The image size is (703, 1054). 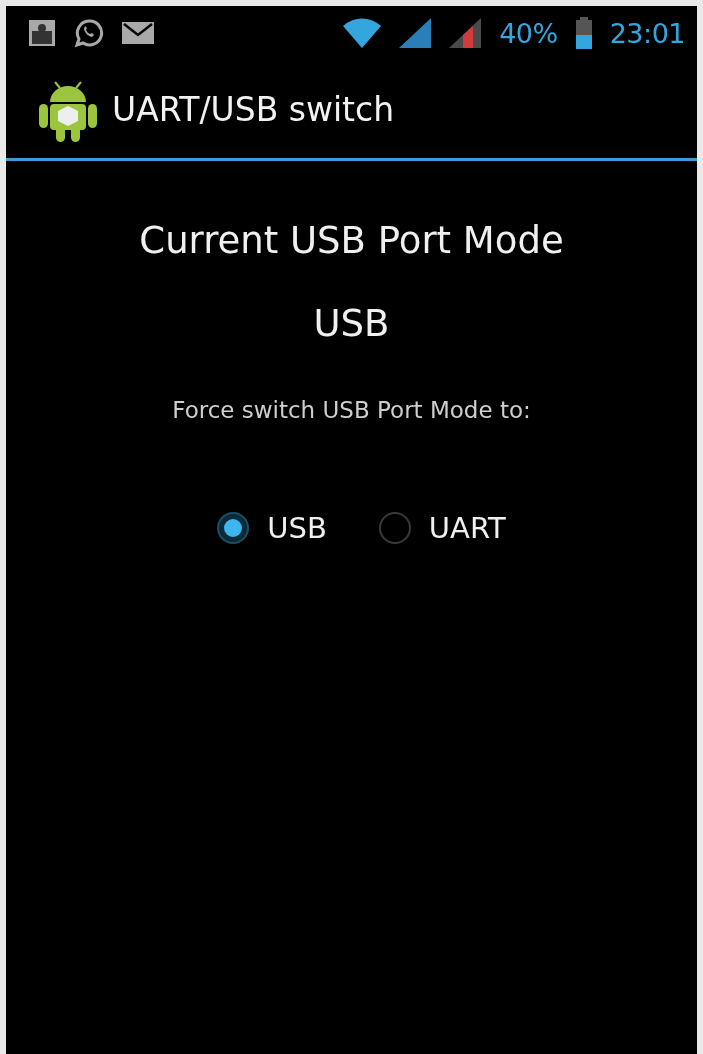 What do you see at coordinates (647, 33) in the screenshot?
I see `clock-time: 23:01` at bounding box center [647, 33].